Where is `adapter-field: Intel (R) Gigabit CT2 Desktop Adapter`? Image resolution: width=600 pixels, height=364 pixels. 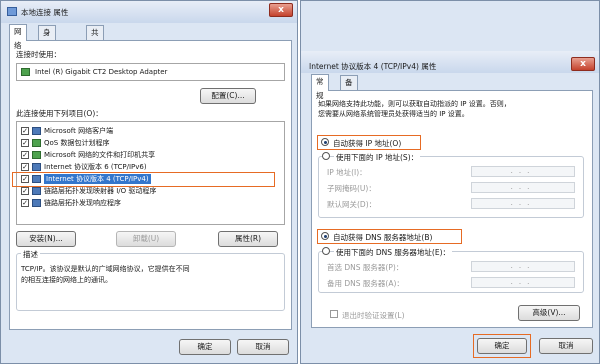 adapter-field: Intel (R) Gigabit CT2 Desktop Adapter is located at coordinates (150, 72).